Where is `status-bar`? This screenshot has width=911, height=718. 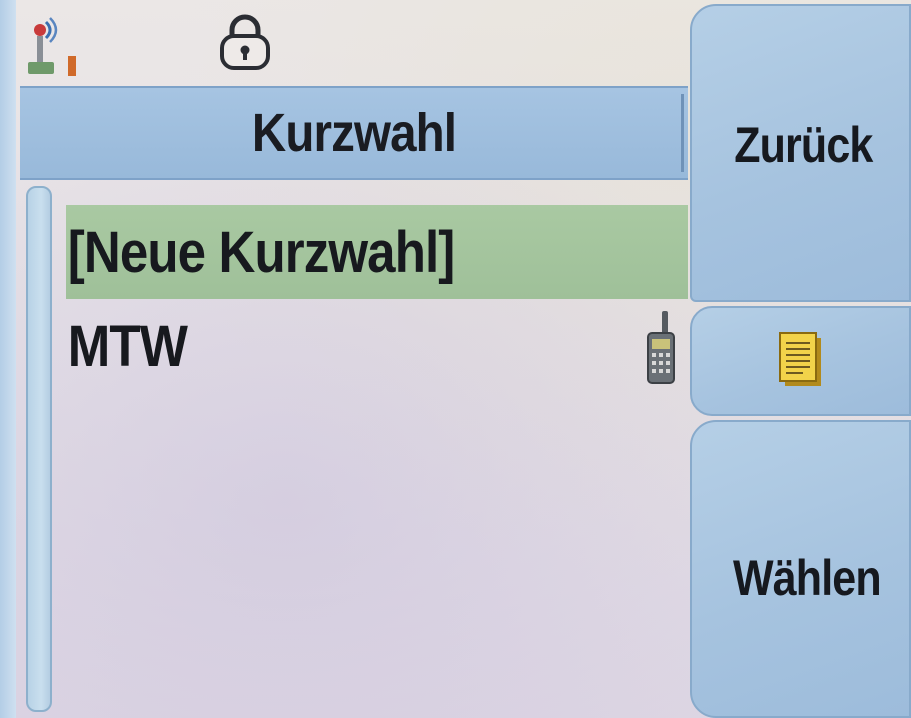
status-bar is located at coordinates (352, 41).